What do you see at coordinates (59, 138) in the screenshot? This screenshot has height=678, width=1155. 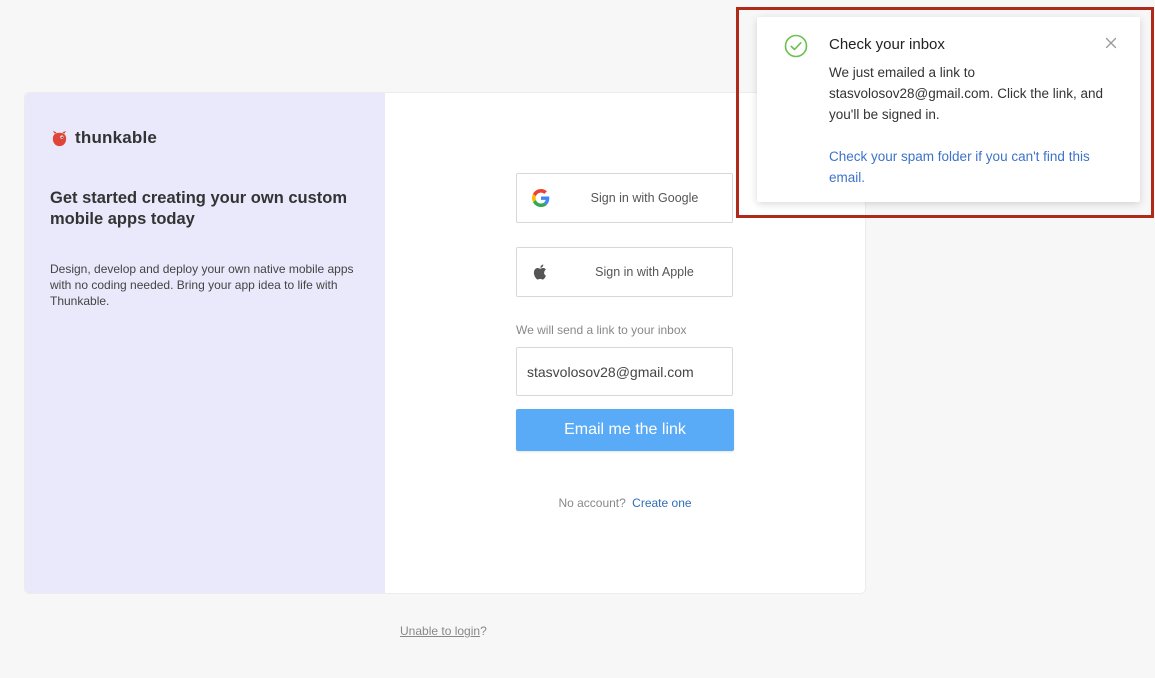 I see `thunkable-logo-icon` at bounding box center [59, 138].